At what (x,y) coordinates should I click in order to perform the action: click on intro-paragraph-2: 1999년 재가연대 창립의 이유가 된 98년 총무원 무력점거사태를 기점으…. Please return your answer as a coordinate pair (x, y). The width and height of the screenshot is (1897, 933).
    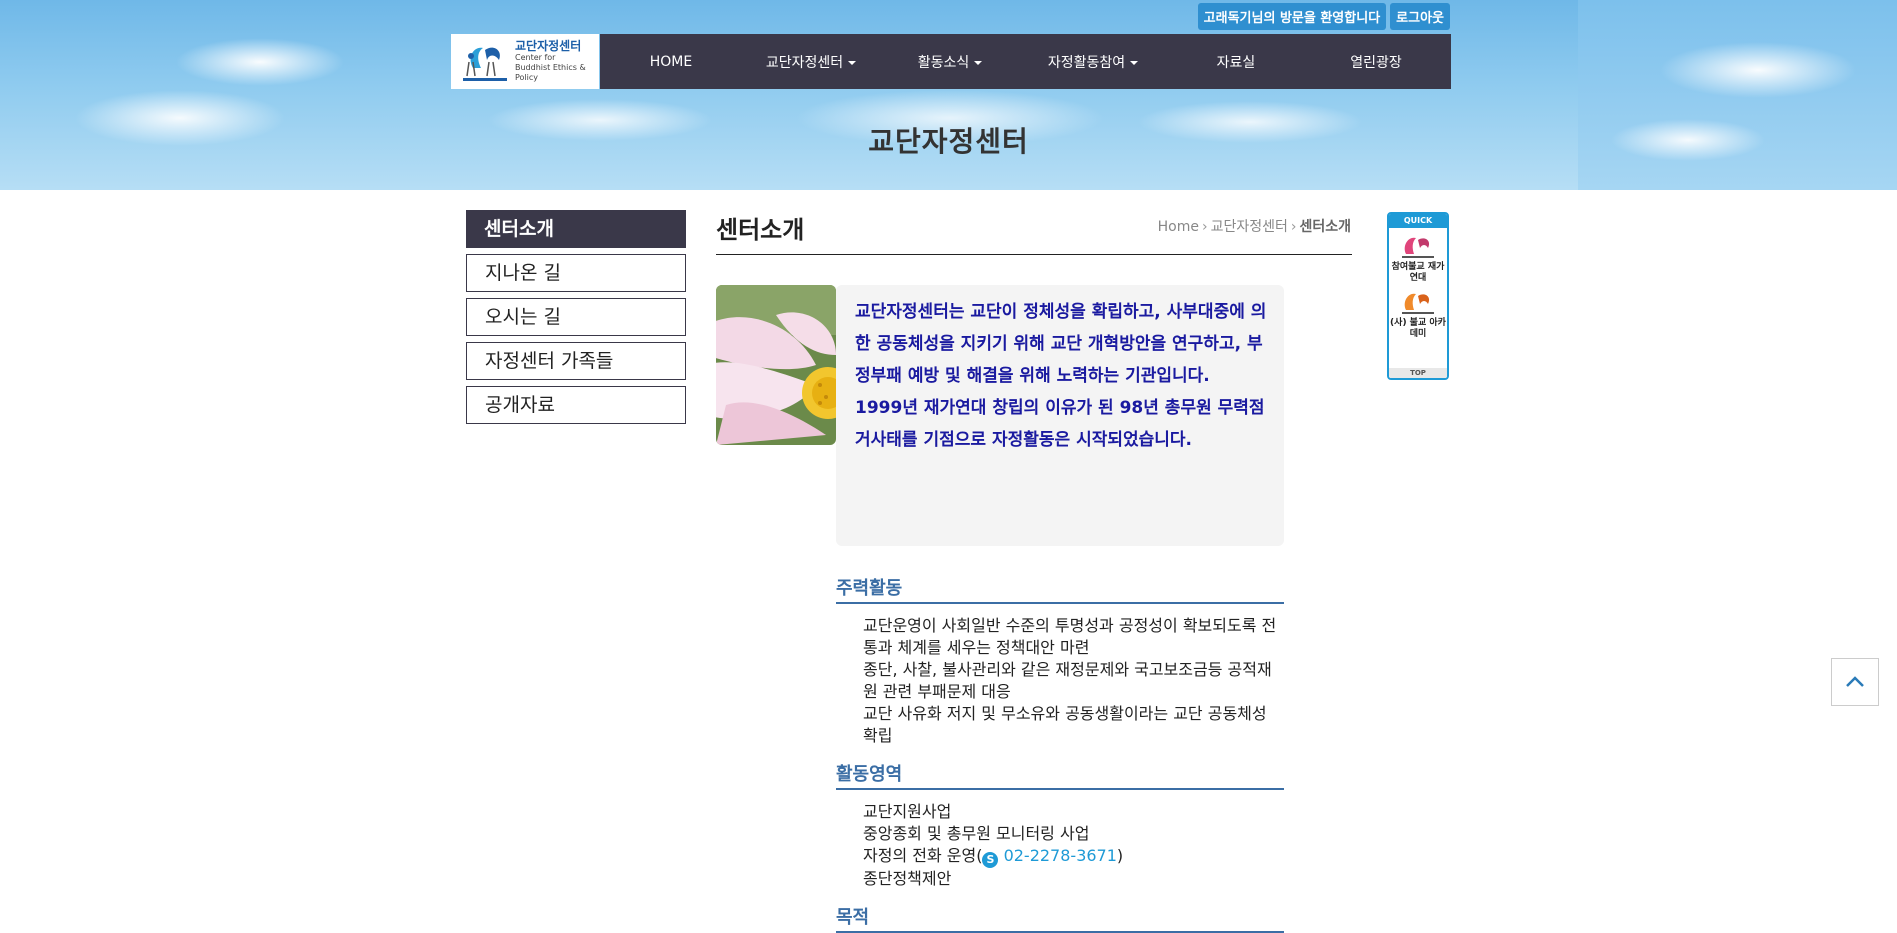
    Looking at the image, I should click on (1060, 424).